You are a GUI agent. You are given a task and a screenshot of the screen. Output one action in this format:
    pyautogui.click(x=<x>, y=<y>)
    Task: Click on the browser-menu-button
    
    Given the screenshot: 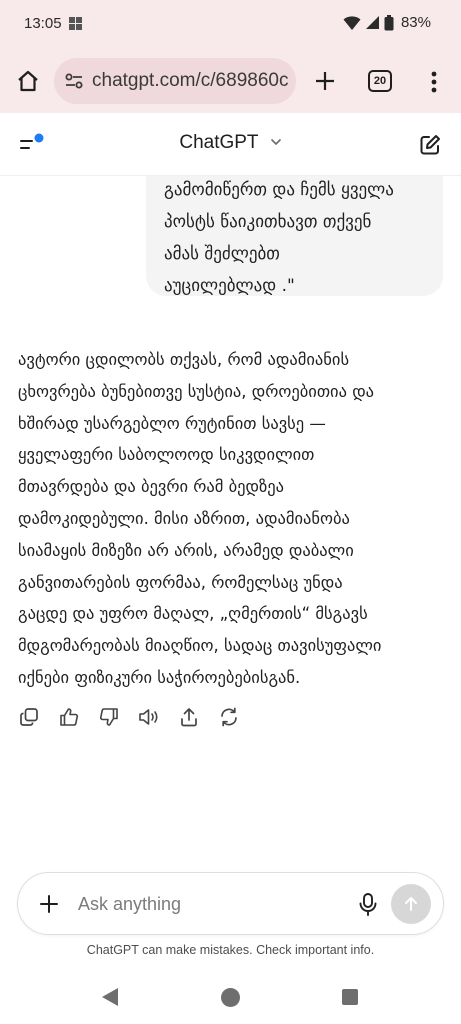 What is the action you would take?
    pyautogui.click(x=434, y=82)
    